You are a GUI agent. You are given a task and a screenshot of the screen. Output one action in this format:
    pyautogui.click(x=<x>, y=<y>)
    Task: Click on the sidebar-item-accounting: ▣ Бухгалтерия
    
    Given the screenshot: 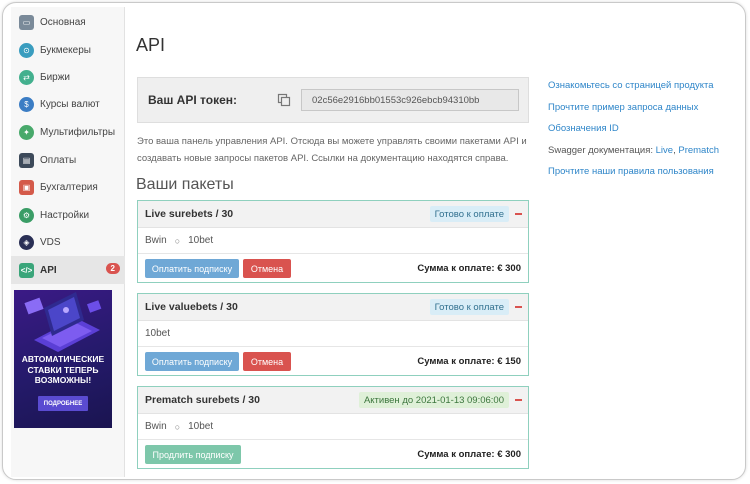 What is the action you would take?
    pyautogui.click(x=68, y=187)
    